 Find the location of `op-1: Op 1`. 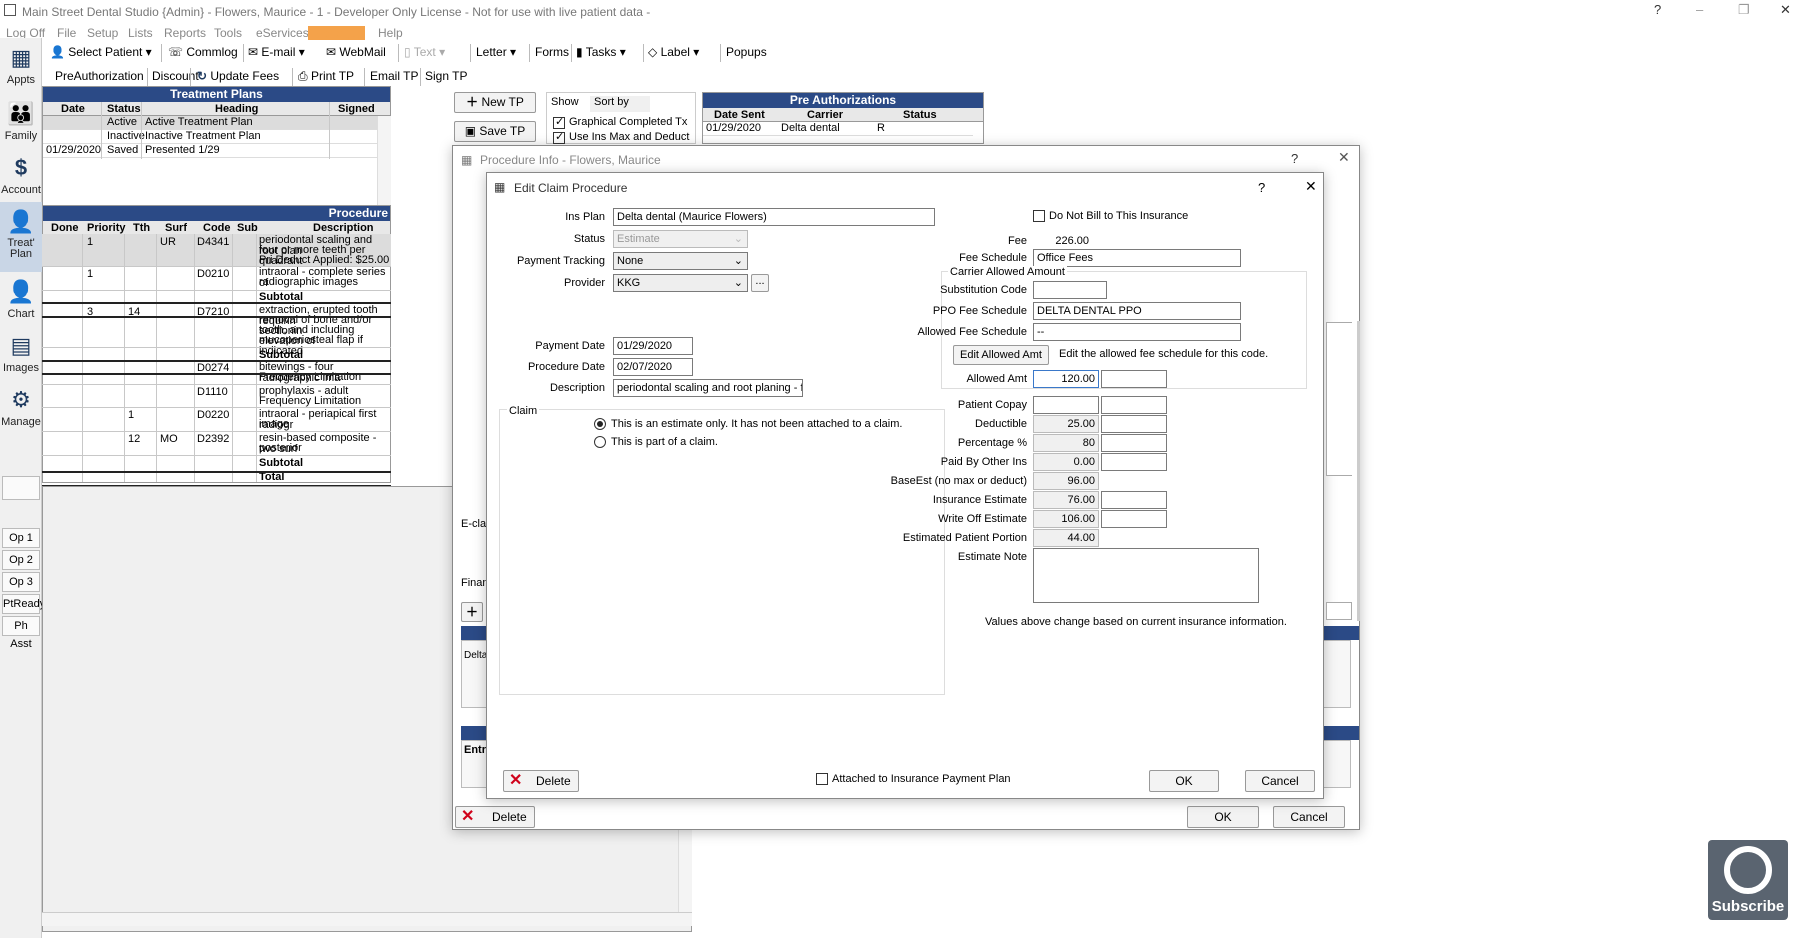

op-1: Op 1 is located at coordinates (21, 538).